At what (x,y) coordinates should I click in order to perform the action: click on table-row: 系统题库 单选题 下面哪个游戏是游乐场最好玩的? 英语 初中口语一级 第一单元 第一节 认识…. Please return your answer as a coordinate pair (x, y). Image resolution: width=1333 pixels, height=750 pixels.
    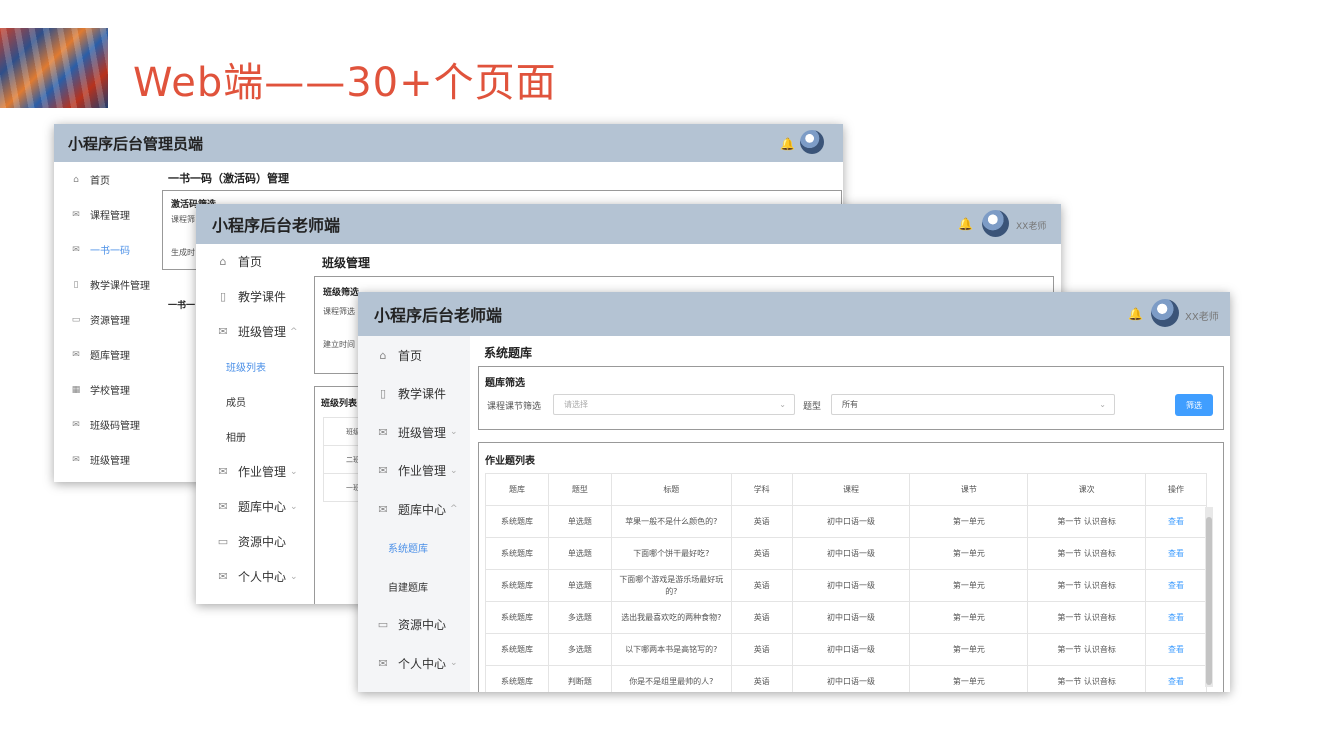
    Looking at the image, I should click on (846, 585).